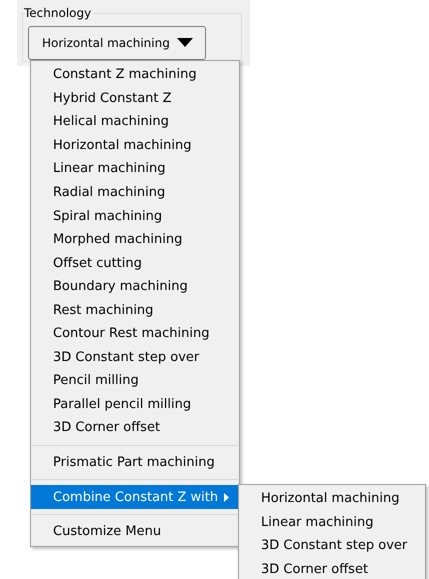 The image size is (429, 579). Describe the element at coordinates (135, 98) in the screenshot. I see `menu-item: Hybrid Constant Z` at that location.